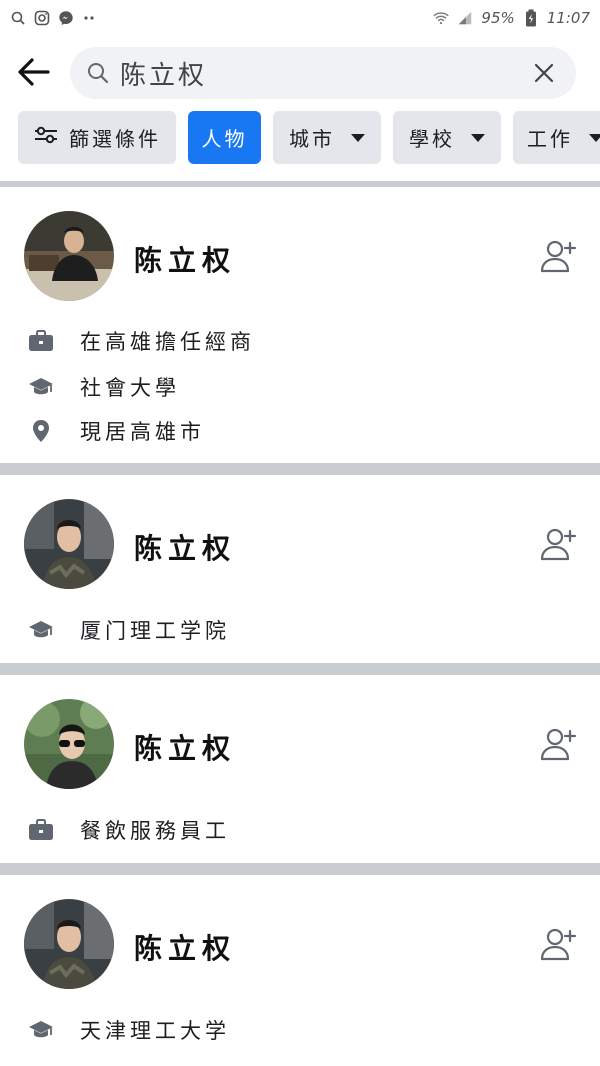 The height and width of the screenshot is (1066, 600). I want to click on result-detail-education: 厦门理工学院, so click(300, 630).